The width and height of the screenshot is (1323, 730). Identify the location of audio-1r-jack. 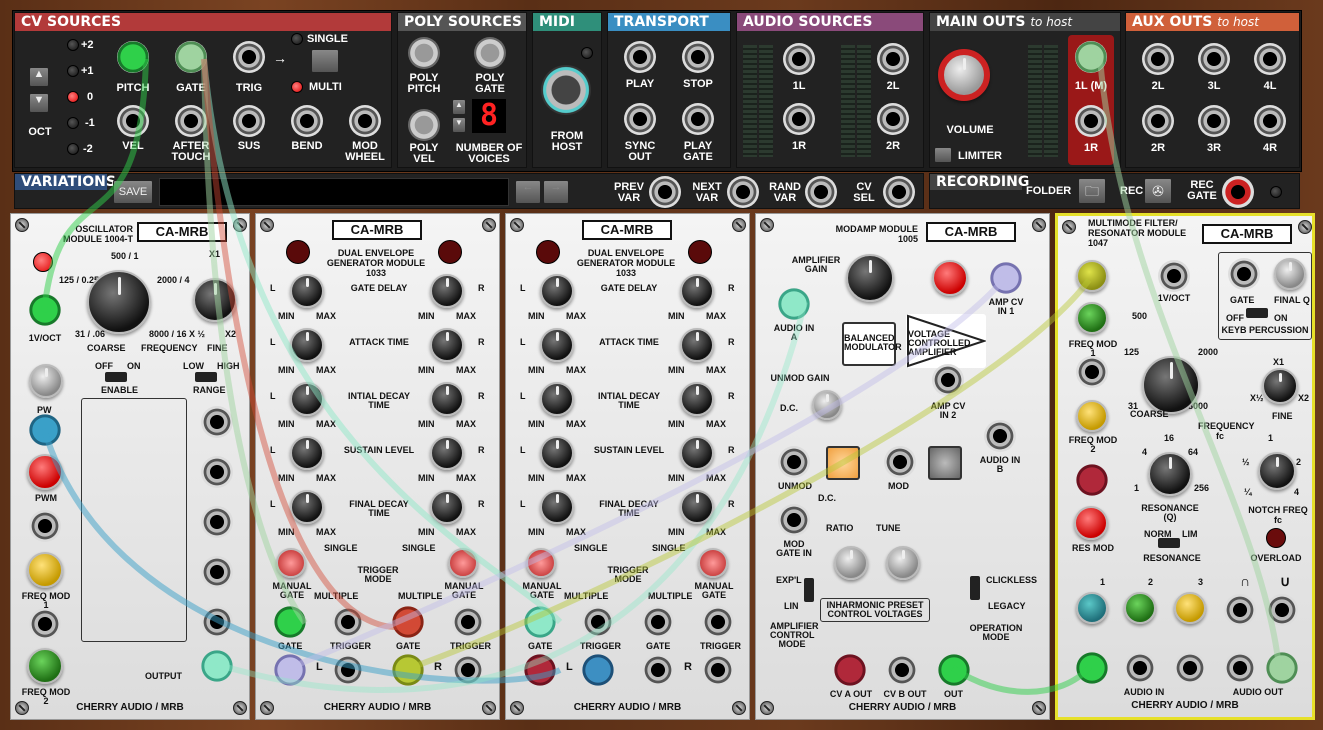
(799, 119).